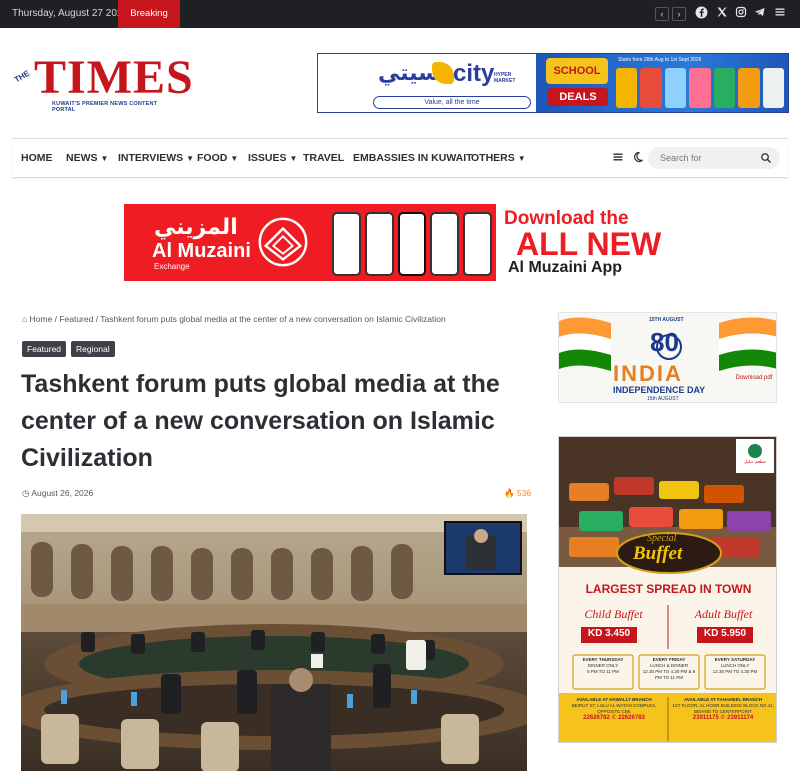  Describe the element at coordinates (505, 78) in the screenshot. I see `city-ad-brand-sub: HYPER MARKET` at that location.